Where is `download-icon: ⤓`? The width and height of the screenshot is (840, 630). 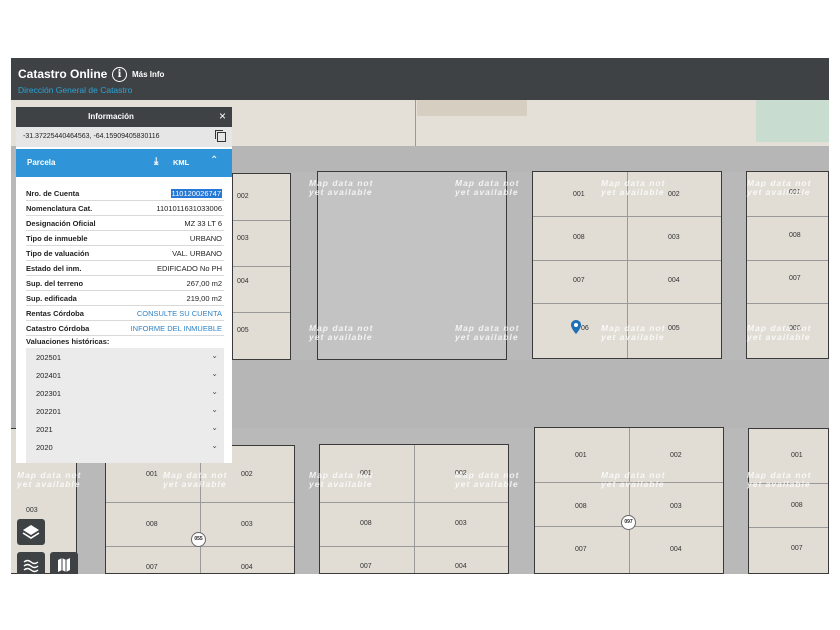
download-icon: ⤓ is located at coordinates (156, 161).